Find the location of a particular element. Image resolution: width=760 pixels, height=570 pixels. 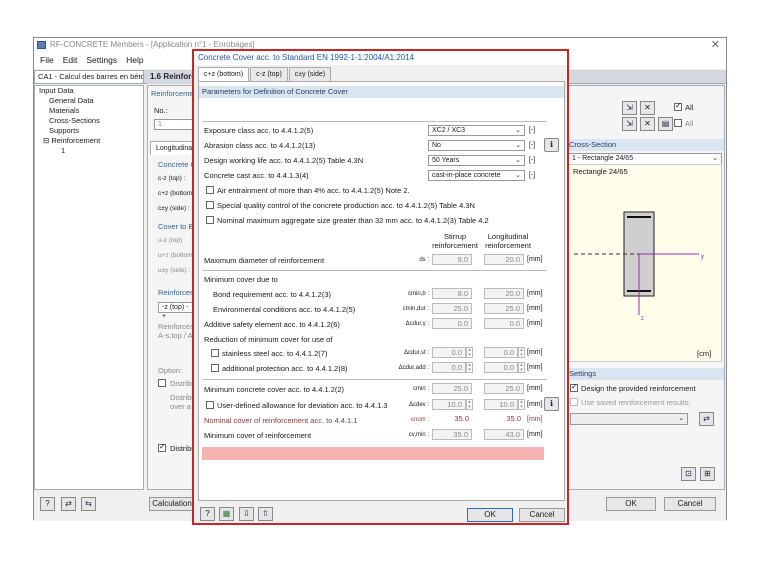

design-provided-label: Design the provided reinforcement is located at coordinates (638, 388).